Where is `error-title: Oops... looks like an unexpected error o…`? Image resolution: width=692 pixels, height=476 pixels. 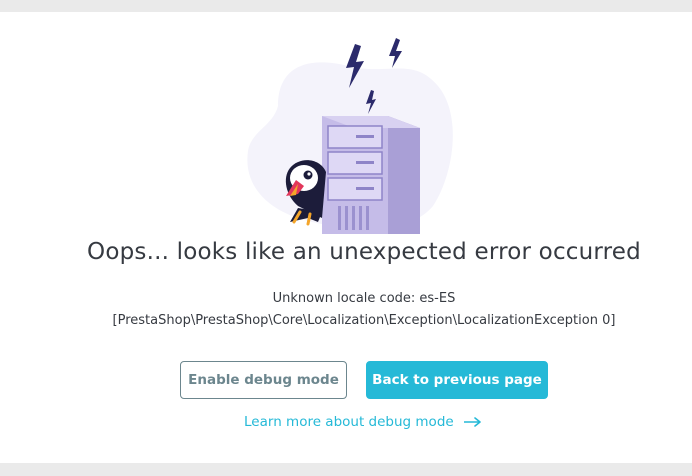
error-title: Oops... looks like an unexpected error o… is located at coordinates (364, 252).